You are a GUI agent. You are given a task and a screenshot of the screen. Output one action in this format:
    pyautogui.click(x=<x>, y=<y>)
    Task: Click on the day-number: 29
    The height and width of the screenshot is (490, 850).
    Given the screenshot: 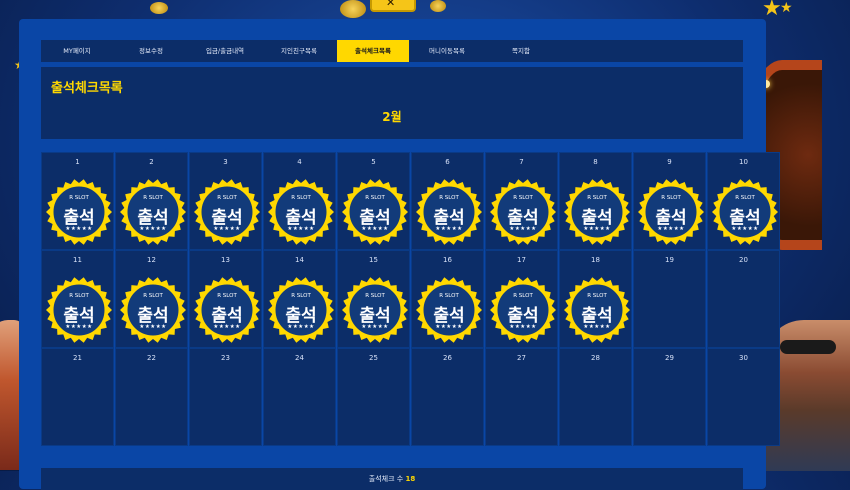 What is the action you would take?
    pyautogui.click(x=669, y=358)
    